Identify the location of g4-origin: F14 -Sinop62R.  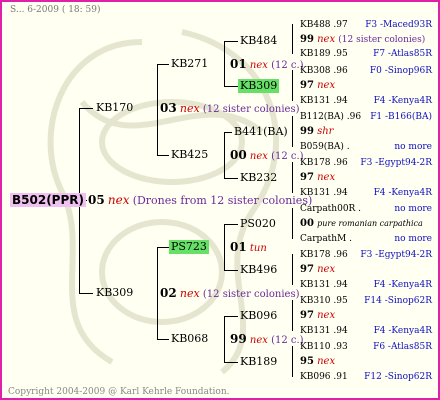
(398, 301).